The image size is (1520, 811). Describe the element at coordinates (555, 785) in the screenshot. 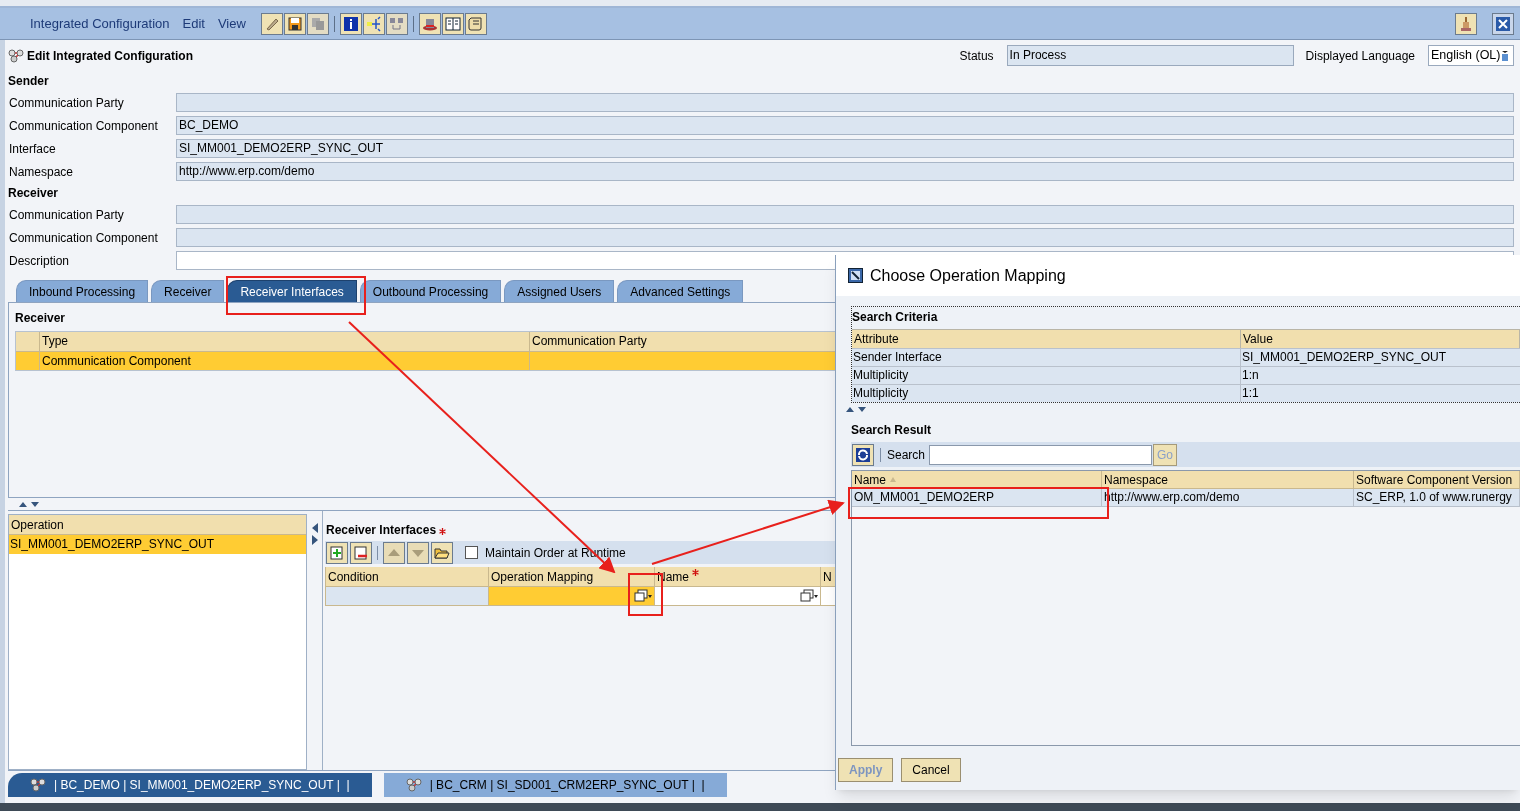

I see `document-tab: | BC_CRM | SI_SD001_CRM2ERP_SYNC_OUT | |` at that location.